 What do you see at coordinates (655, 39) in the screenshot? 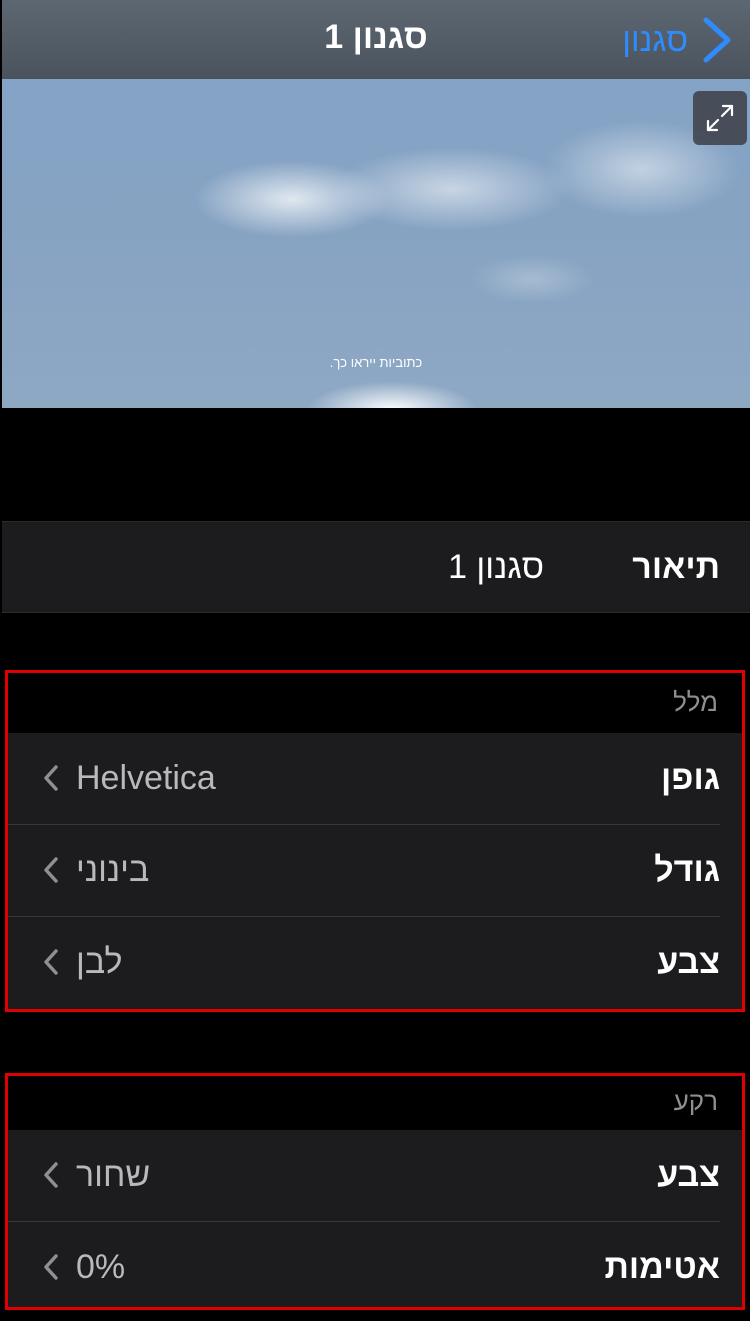
I see `back-button-label: סגנון` at bounding box center [655, 39].